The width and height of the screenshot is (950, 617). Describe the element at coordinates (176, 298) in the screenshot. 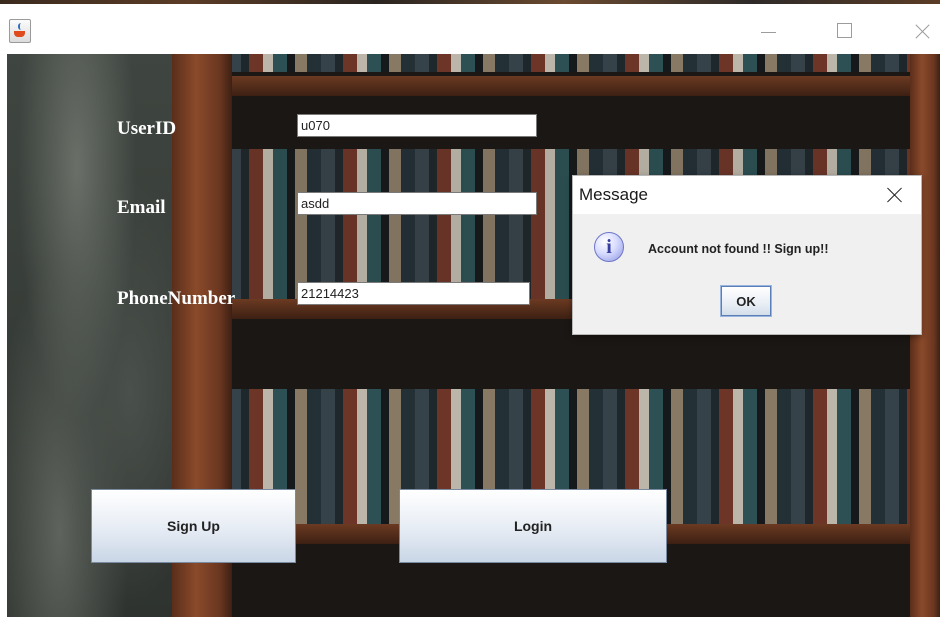

I see `phone-number-label: PhoneNumber` at that location.